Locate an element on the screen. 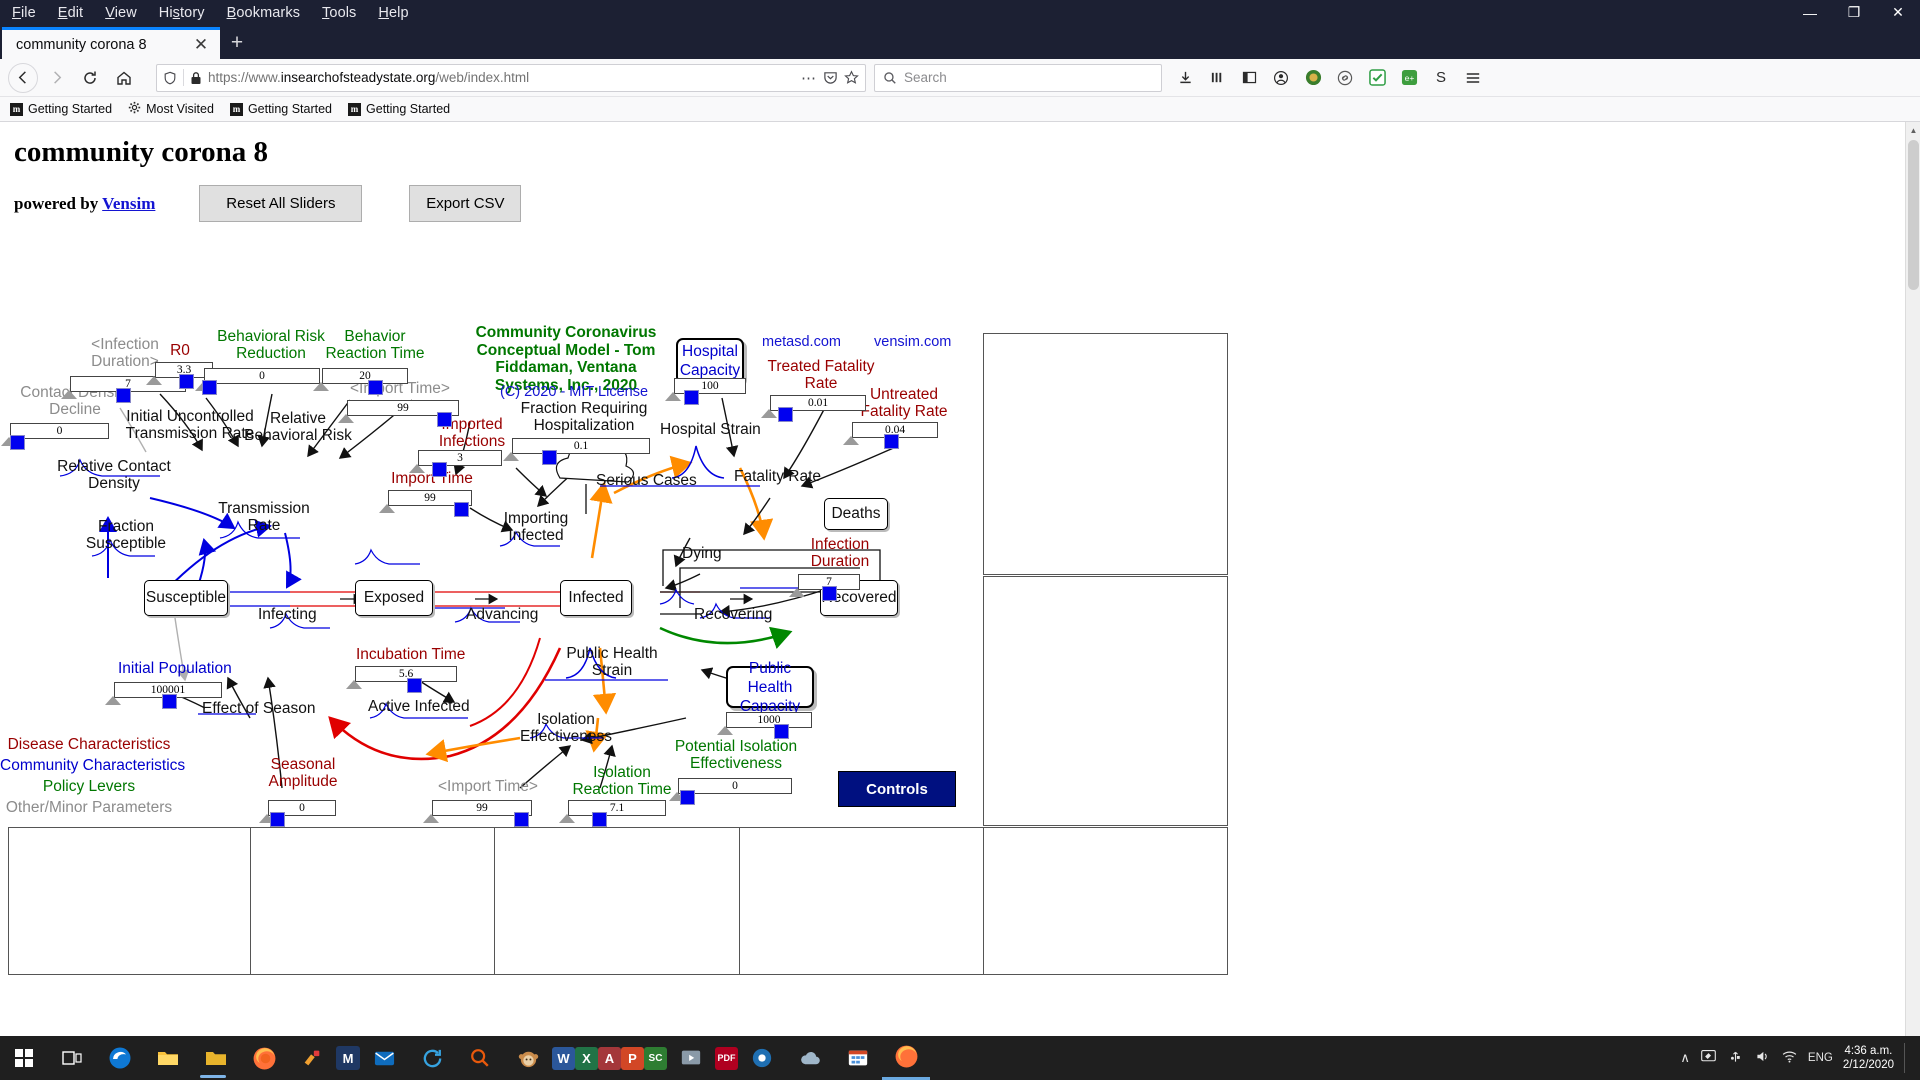 Image resolution: width=1920 pixels, height=1080 pixels. search-bar: Search is located at coordinates (1018, 77).